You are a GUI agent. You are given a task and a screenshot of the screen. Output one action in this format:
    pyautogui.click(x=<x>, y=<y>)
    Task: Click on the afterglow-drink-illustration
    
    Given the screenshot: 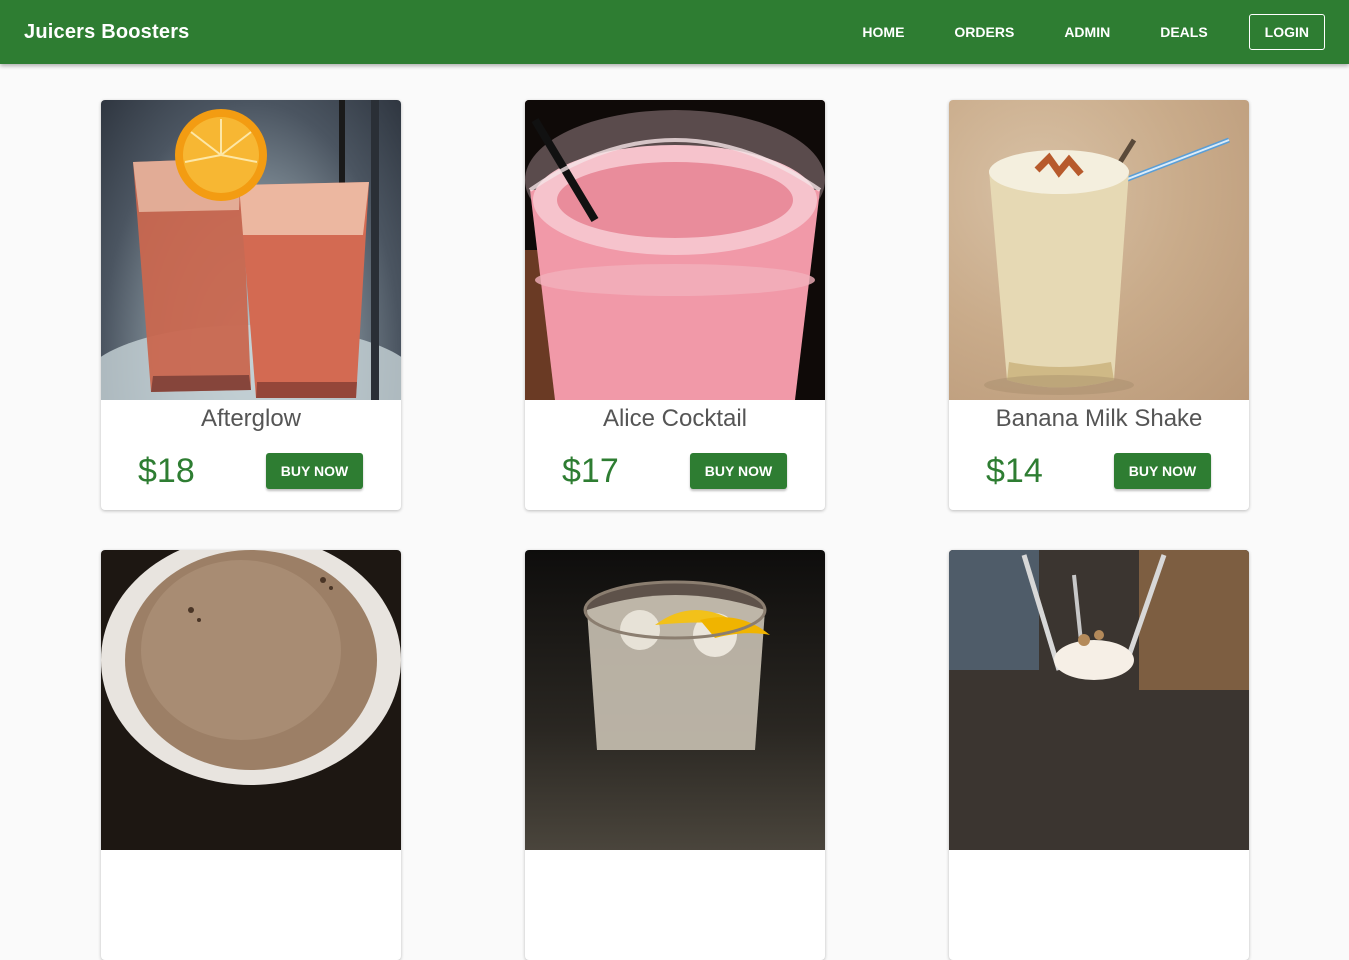 What is the action you would take?
    pyautogui.click(x=251, y=250)
    